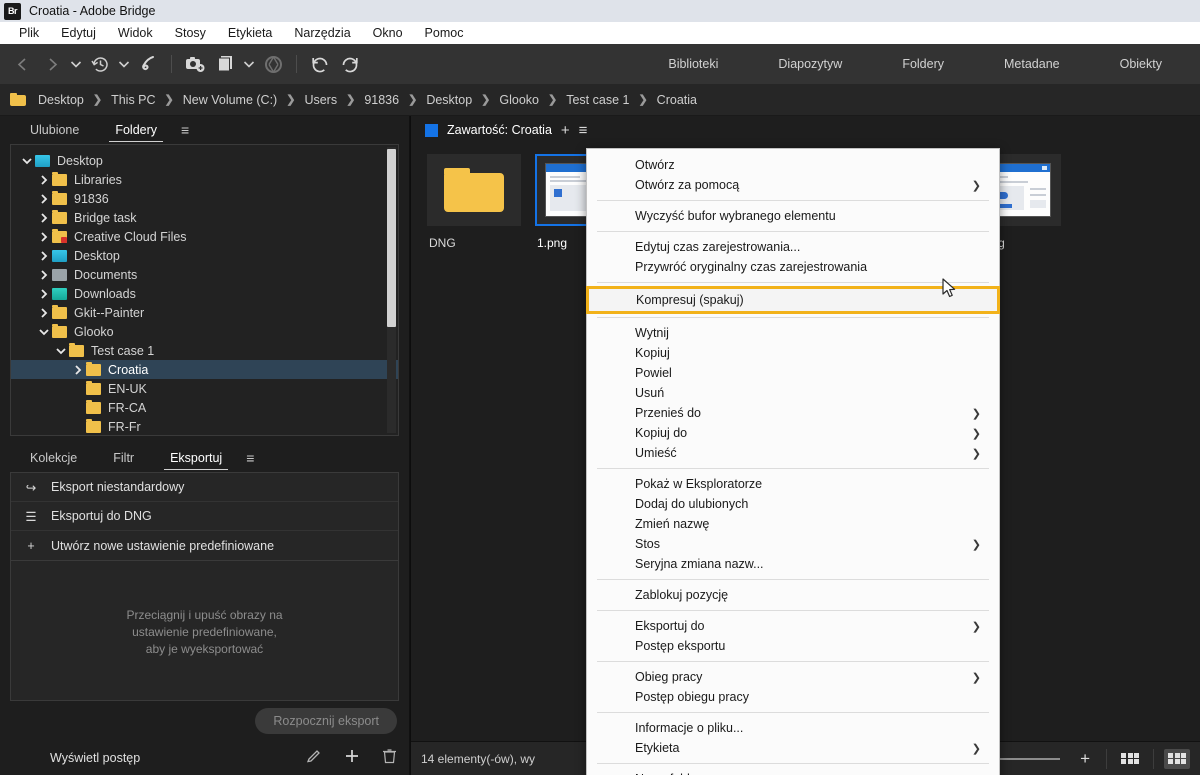 Image resolution: width=1200 pixels, height=775 pixels. I want to click on context-menu-item-wyczyść-bufor-wybranego-elementu: Wyczyść bufor wybranego elementu, so click(793, 216).